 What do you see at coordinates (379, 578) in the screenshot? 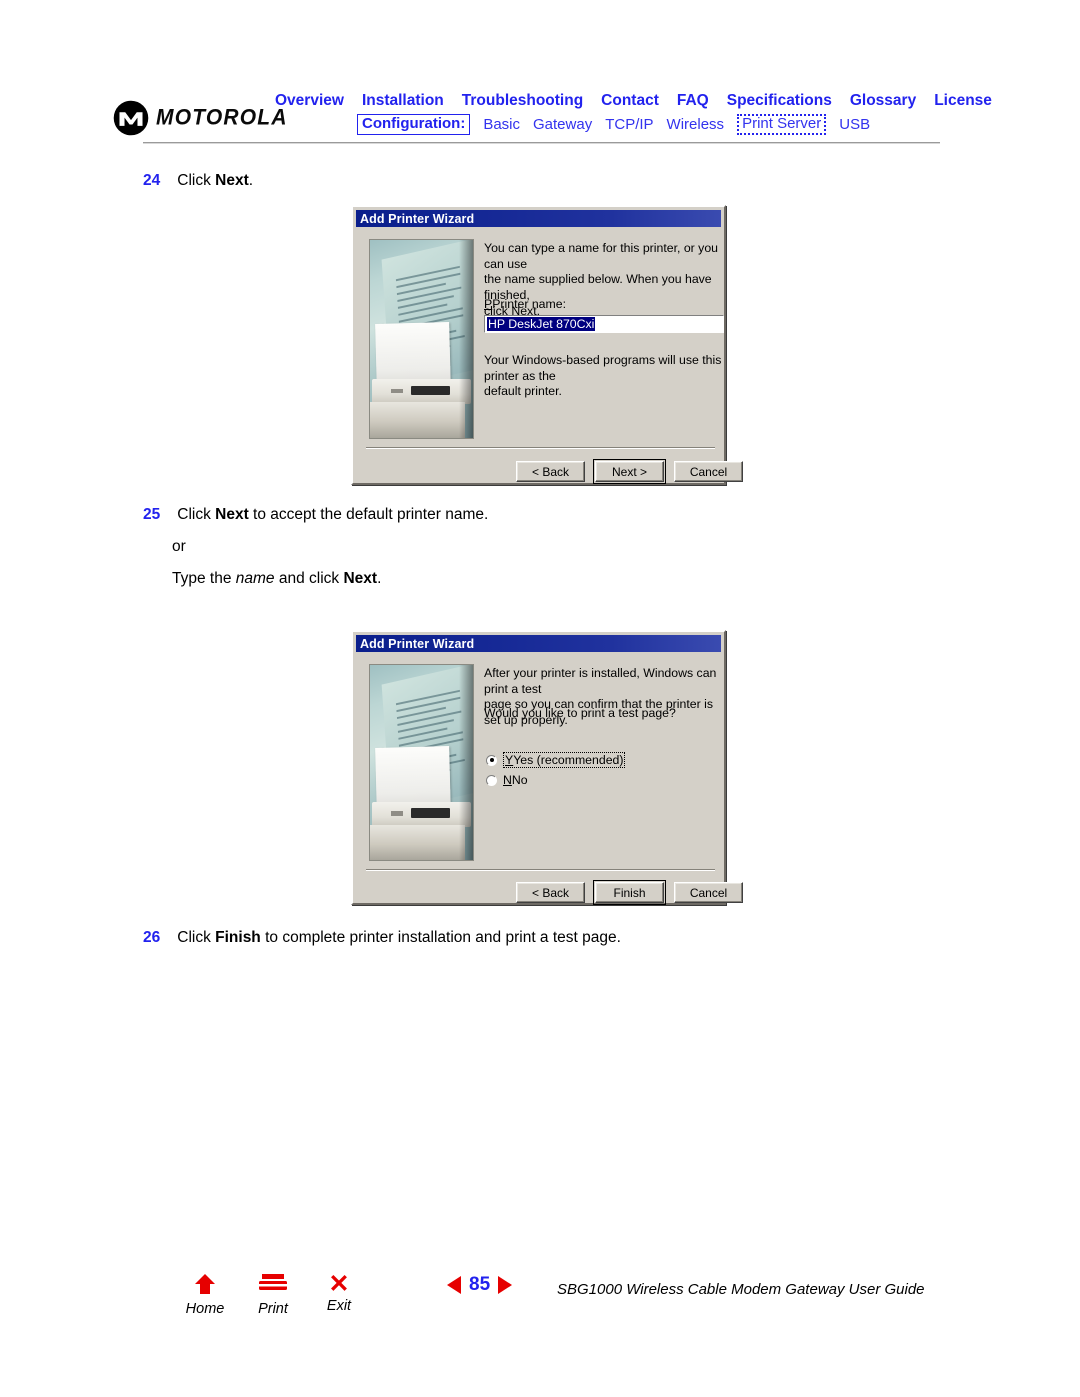
I see `step-25-alt-post: .` at bounding box center [379, 578].